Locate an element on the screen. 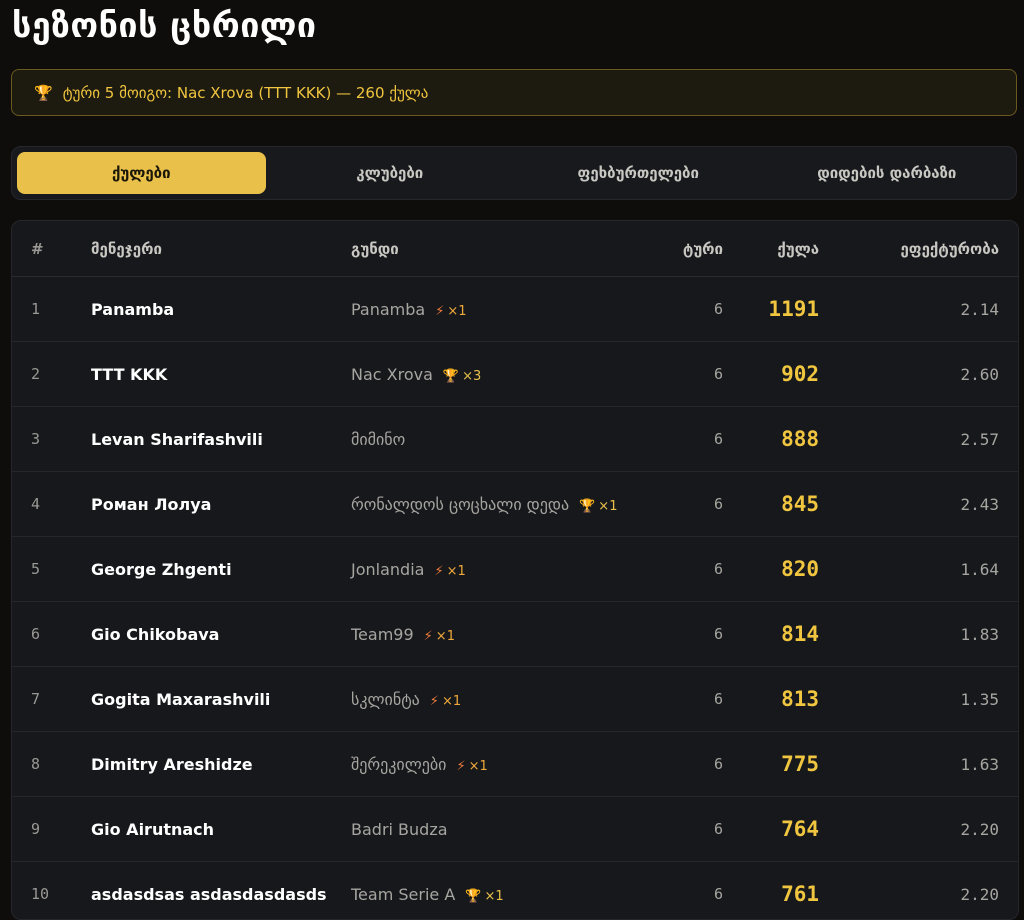  points-cell: 902 is located at coordinates (772, 374).